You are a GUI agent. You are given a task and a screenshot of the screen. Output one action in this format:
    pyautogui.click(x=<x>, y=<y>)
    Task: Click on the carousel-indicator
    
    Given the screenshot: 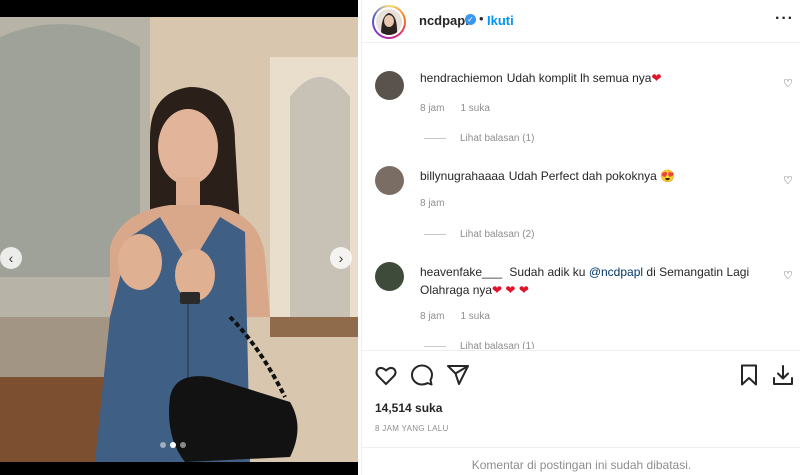 What is the action you would take?
    pyautogui.click(x=173, y=445)
    